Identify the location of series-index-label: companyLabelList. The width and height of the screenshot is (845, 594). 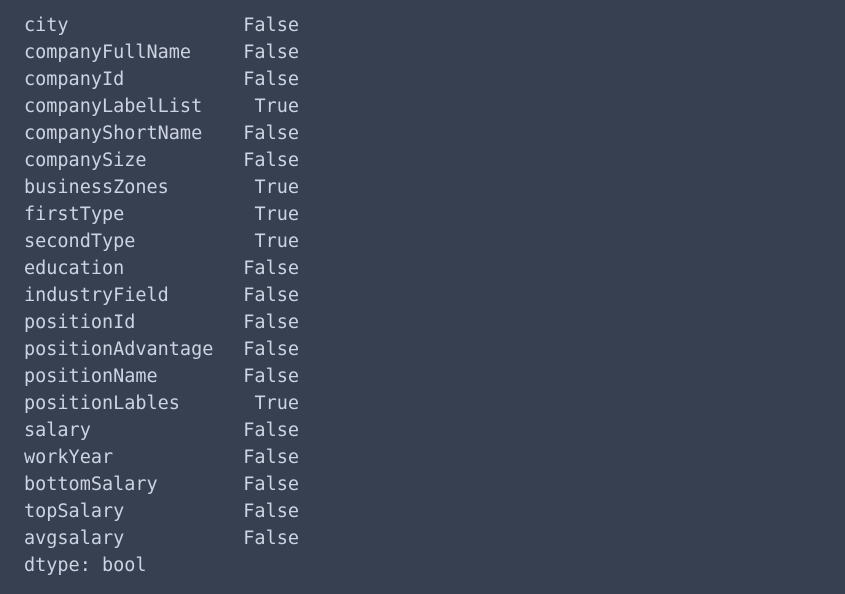
(113, 106).